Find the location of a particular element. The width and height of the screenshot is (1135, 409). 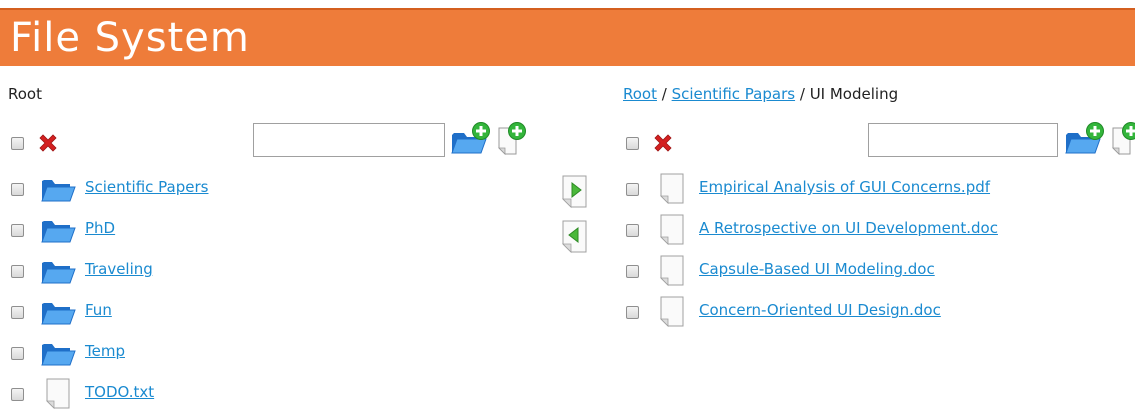

left-breadcrumb: Root is located at coordinates (25, 94).